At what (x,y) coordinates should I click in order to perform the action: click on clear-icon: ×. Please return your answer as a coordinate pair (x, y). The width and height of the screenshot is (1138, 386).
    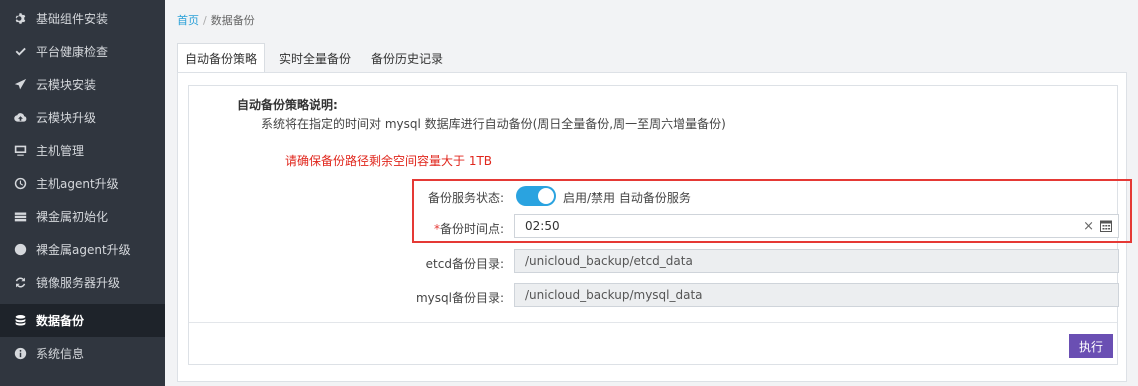
    Looking at the image, I should click on (1088, 226).